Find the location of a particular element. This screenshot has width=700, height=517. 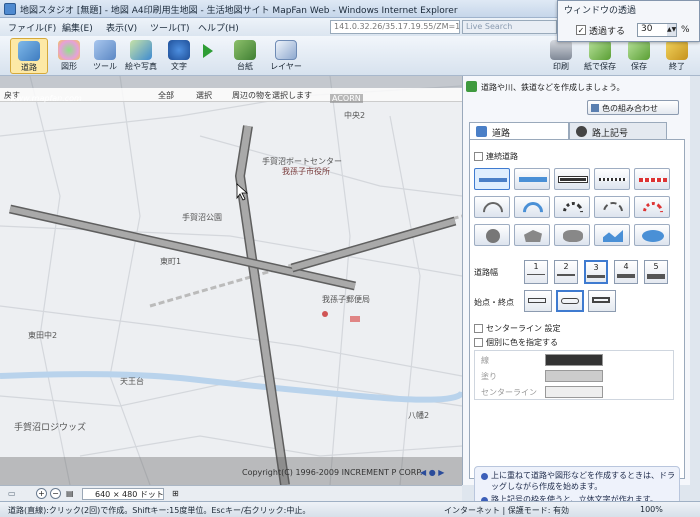

road-style-2-button is located at coordinates (532, 179).